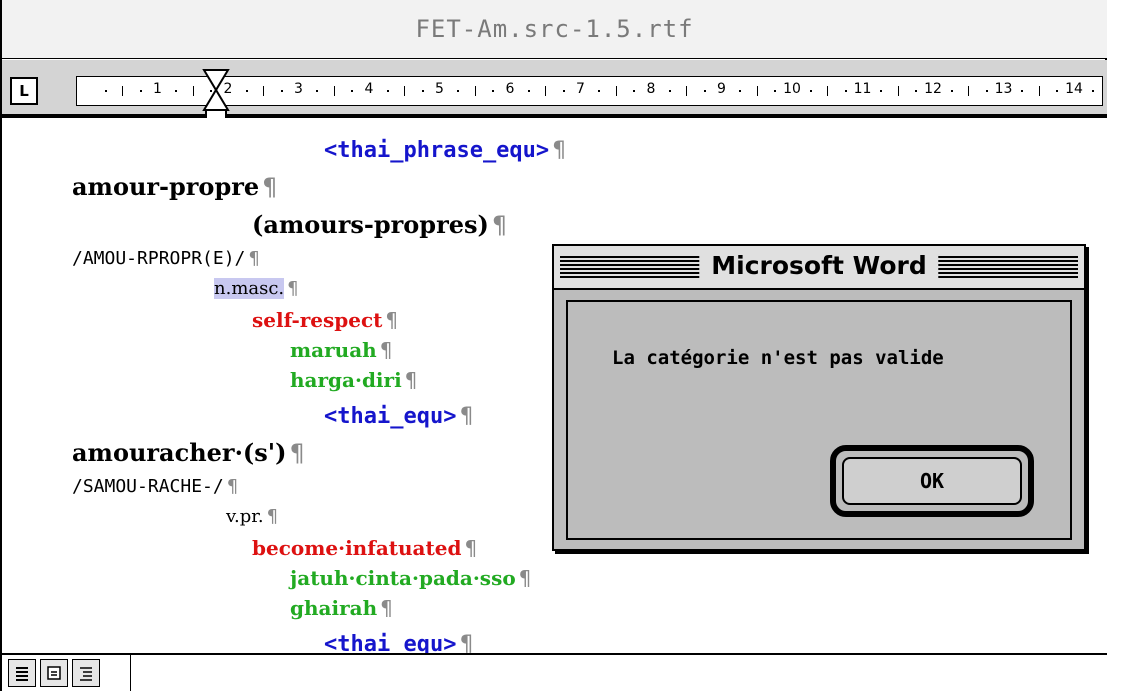 Image resolution: width=1140 pixels, height=691 pixels. I want to click on title-bar: FET-Am.src-1.5.rtf, so click(554, 29).